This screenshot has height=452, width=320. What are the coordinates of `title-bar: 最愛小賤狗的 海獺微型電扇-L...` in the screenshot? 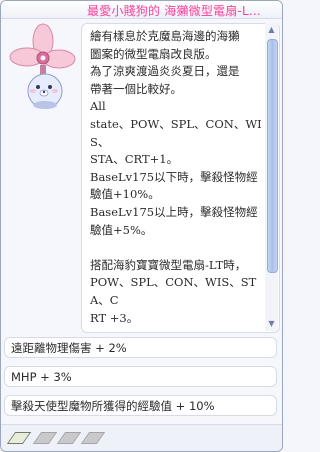 It's located at (141, 10).